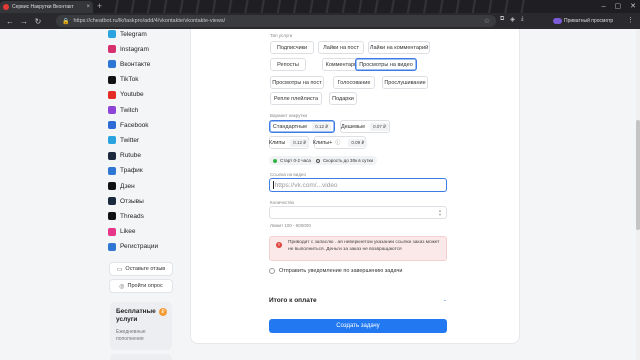 Image resolution: width=640 pixels, height=360 pixels. I want to click on variant-clips-plus-label: Клипы+, so click(322, 142).